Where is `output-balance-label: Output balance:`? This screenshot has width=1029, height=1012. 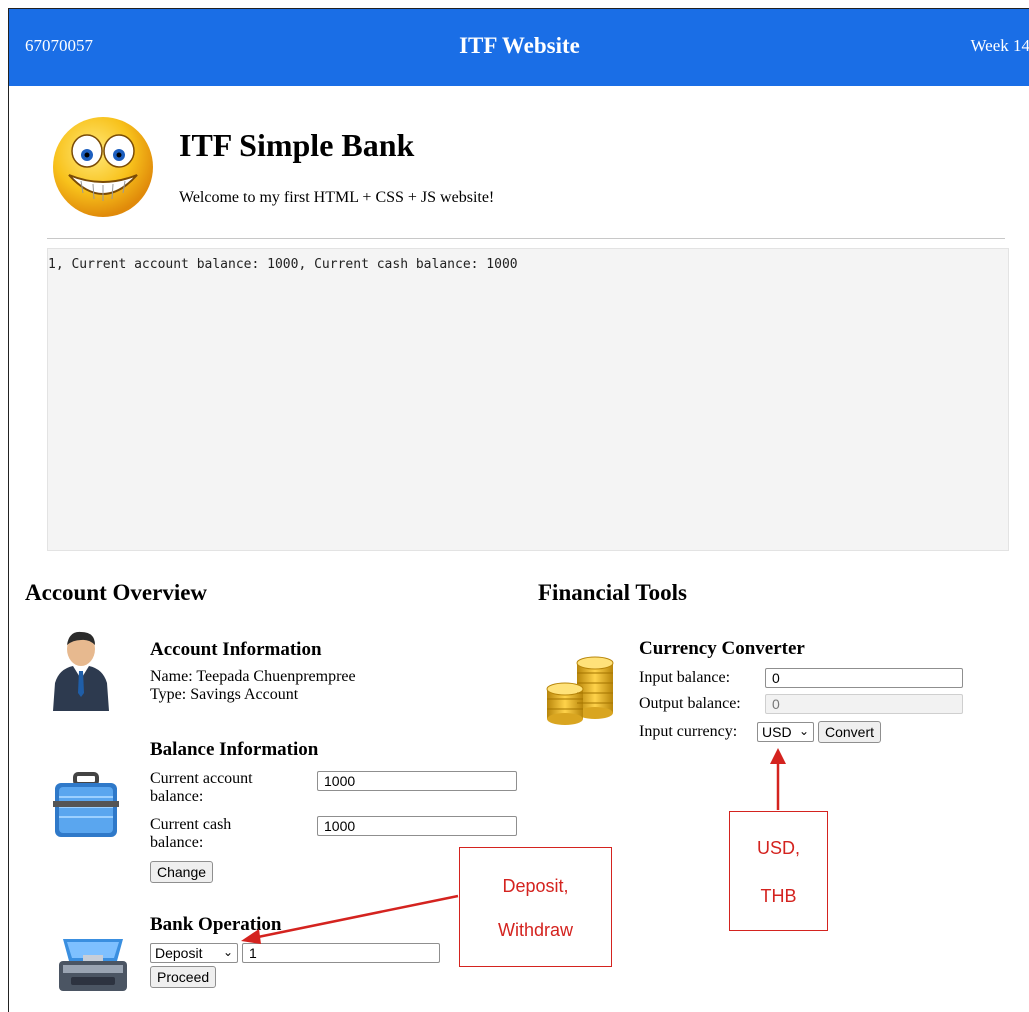
output-balance-label: Output balance: is located at coordinates (690, 703).